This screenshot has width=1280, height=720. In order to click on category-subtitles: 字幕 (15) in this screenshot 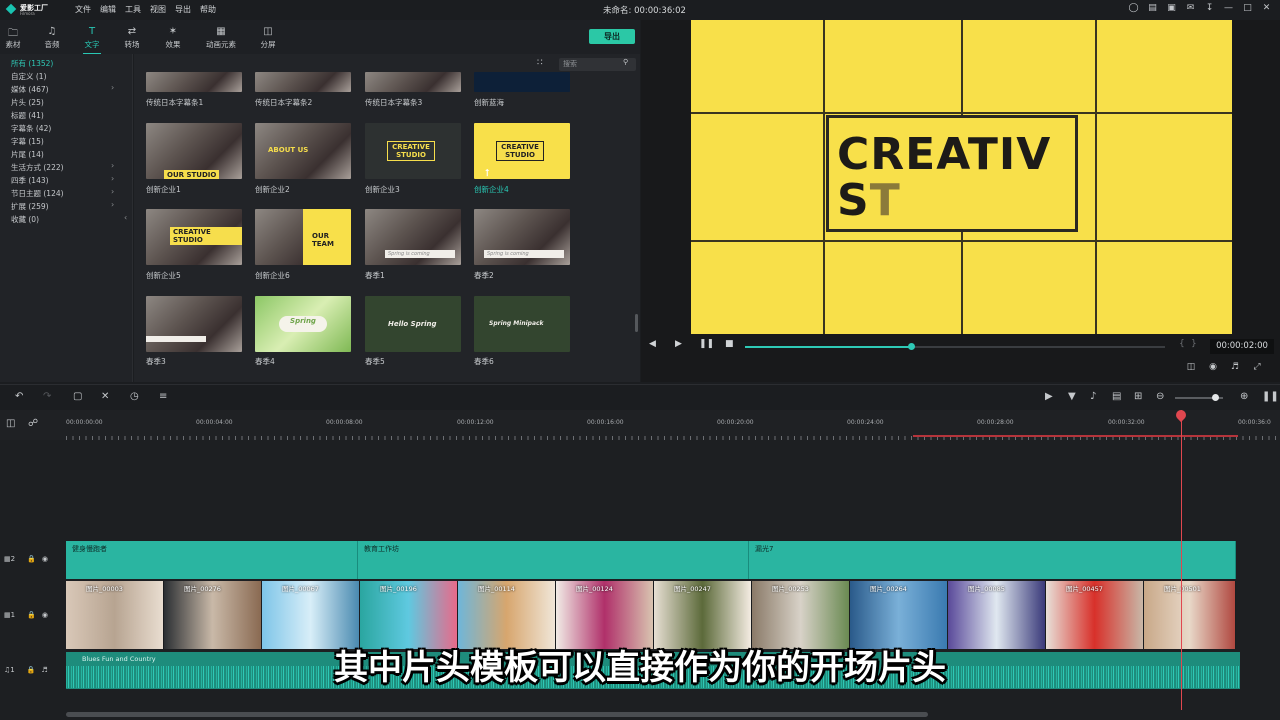, I will do `click(27, 141)`.